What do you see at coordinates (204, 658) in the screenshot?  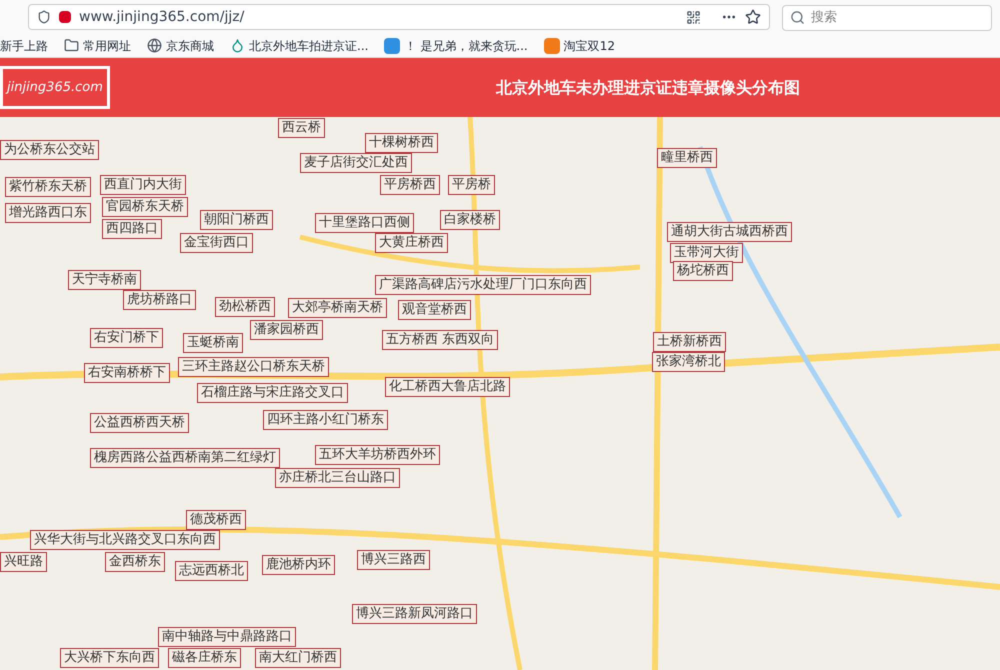 I see `camera-label: 磁各庄桥东` at bounding box center [204, 658].